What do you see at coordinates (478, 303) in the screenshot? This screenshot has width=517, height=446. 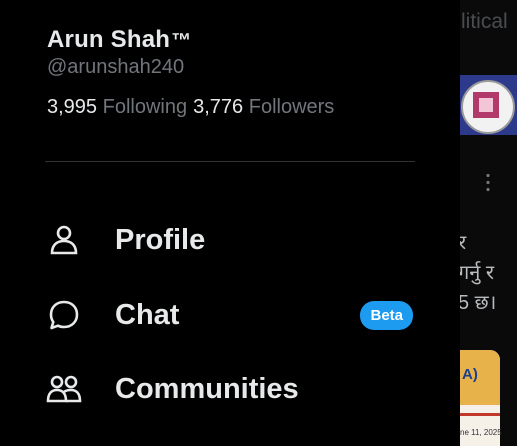 I see `feed-post-text-line: 5 छ।` at bounding box center [478, 303].